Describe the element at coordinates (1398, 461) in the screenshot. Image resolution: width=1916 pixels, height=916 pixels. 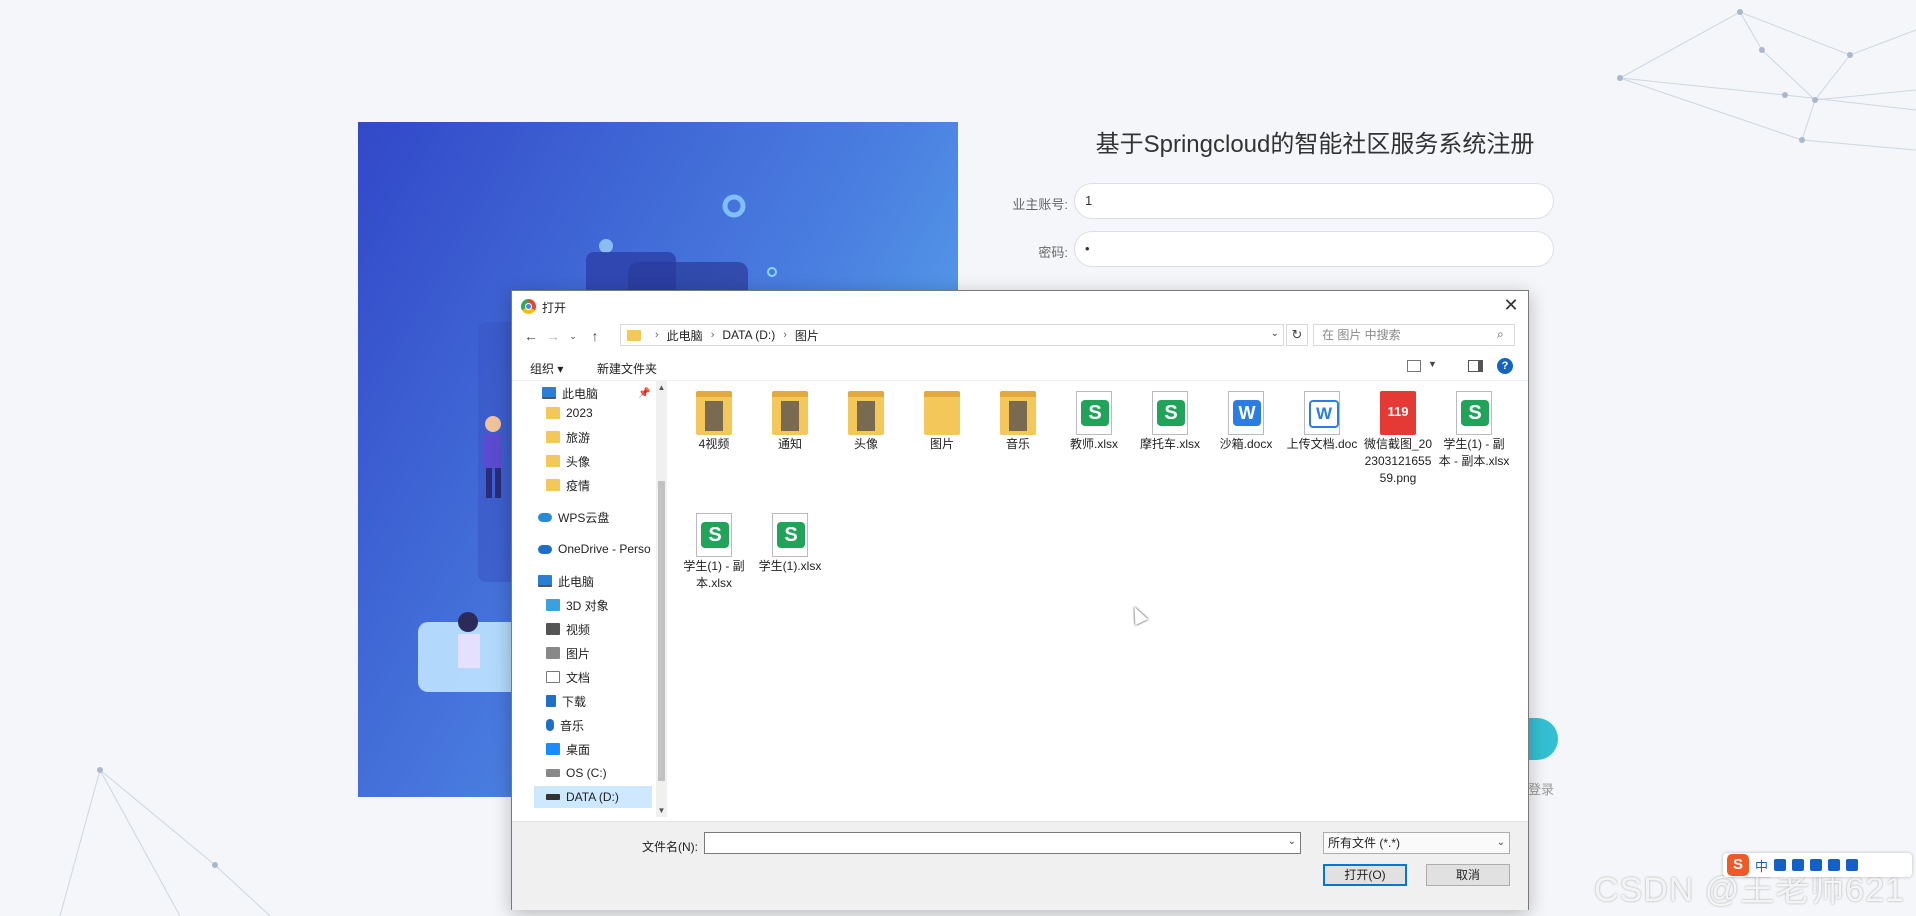
I see `file-name: 微信截图_20230312165559.png` at that location.